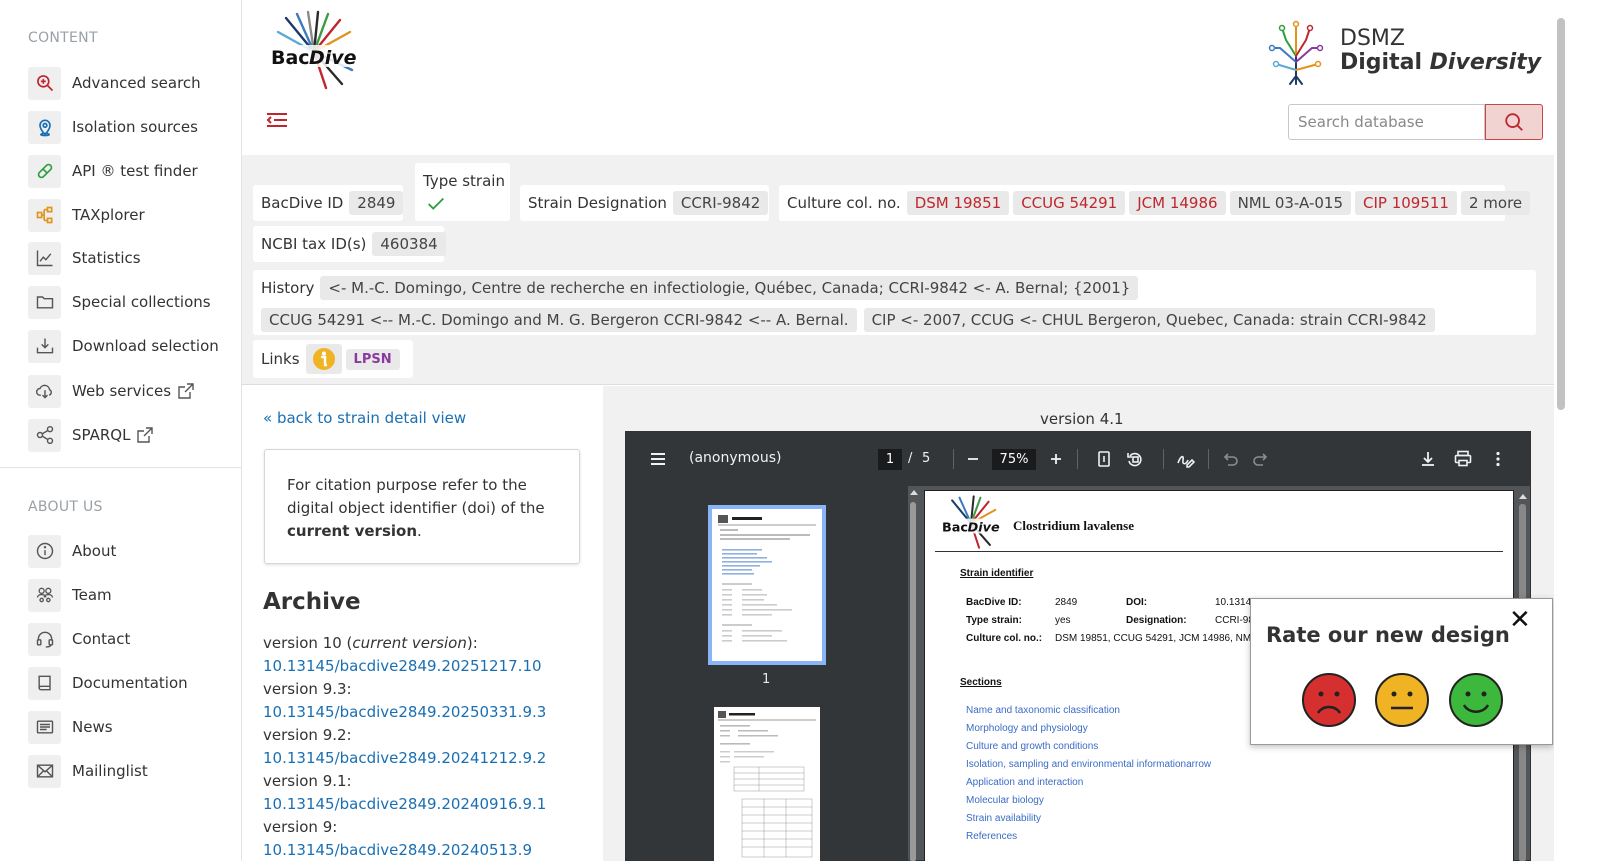  I want to click on history-label: History, so click(288, 288).